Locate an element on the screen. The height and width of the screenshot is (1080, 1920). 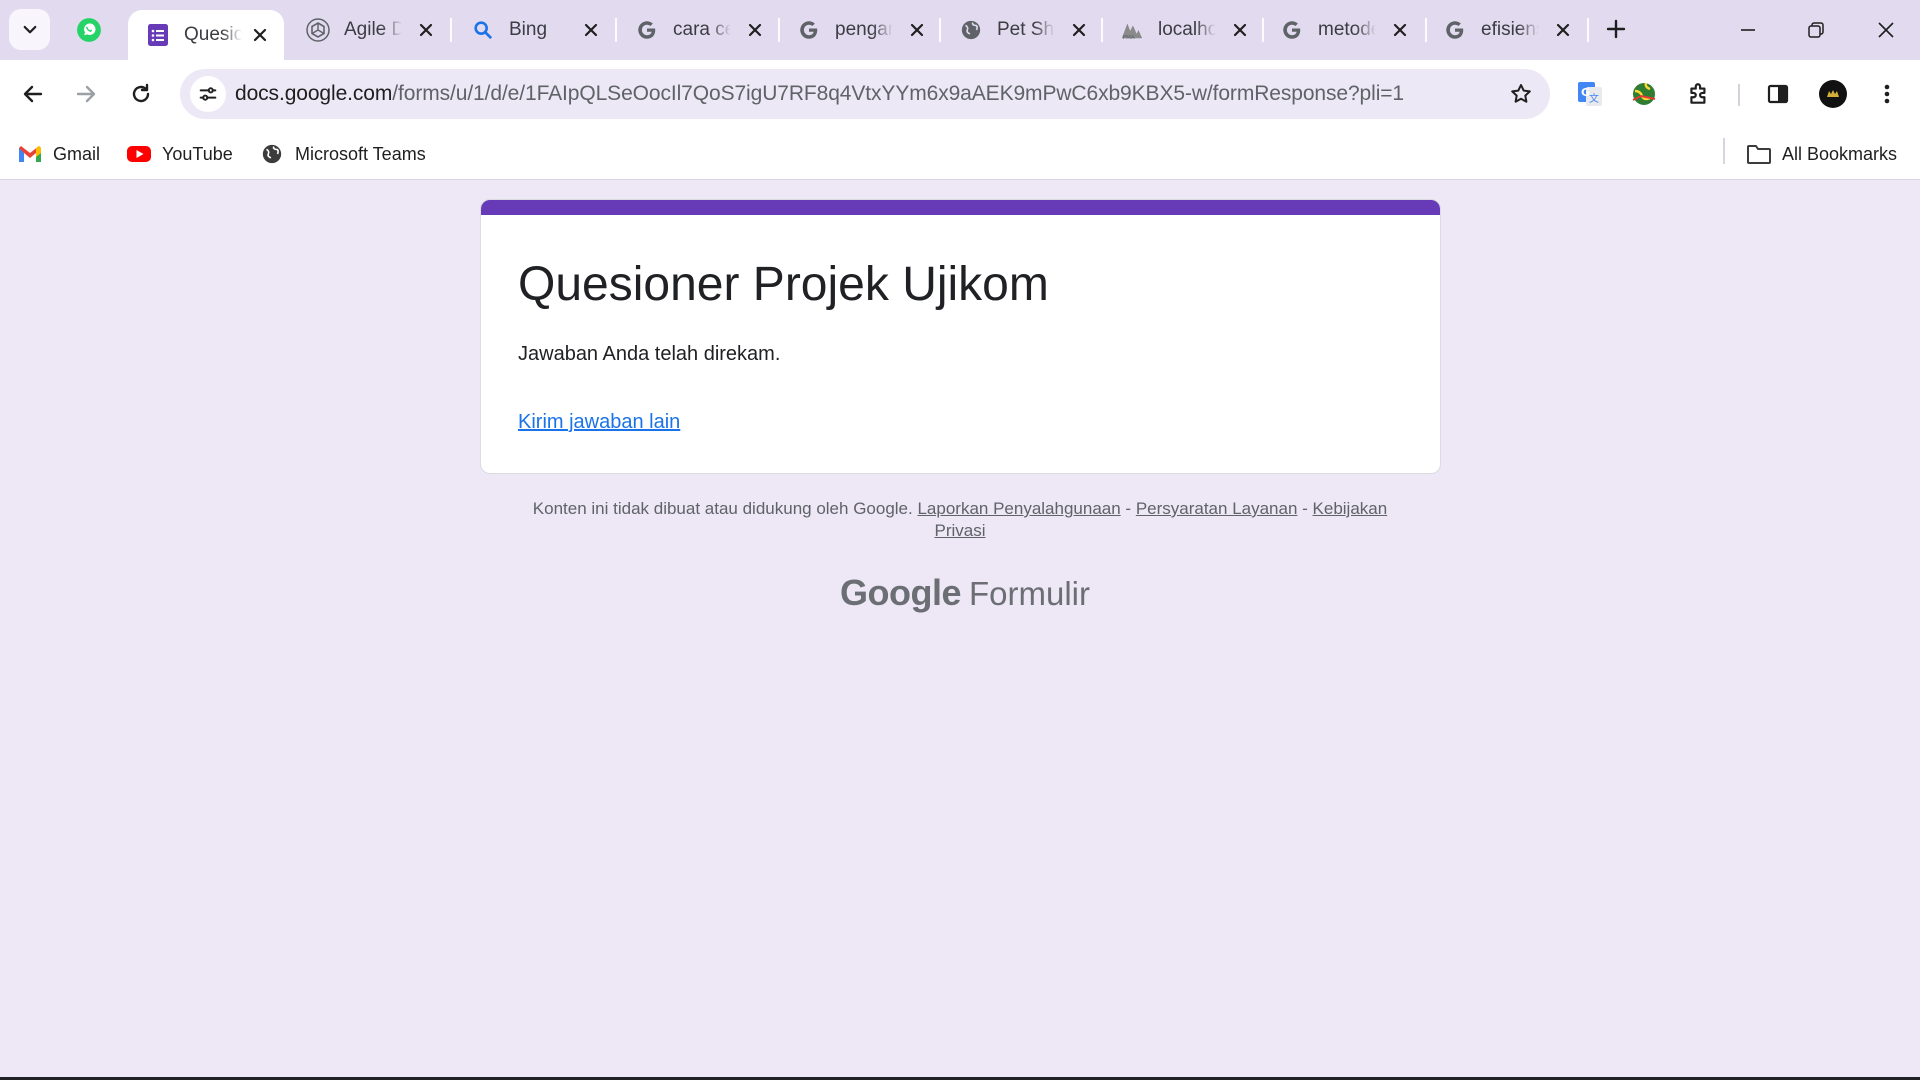
tab-quesioner: Quesioner Projek Ujikom is located at coordinates (206, 35).